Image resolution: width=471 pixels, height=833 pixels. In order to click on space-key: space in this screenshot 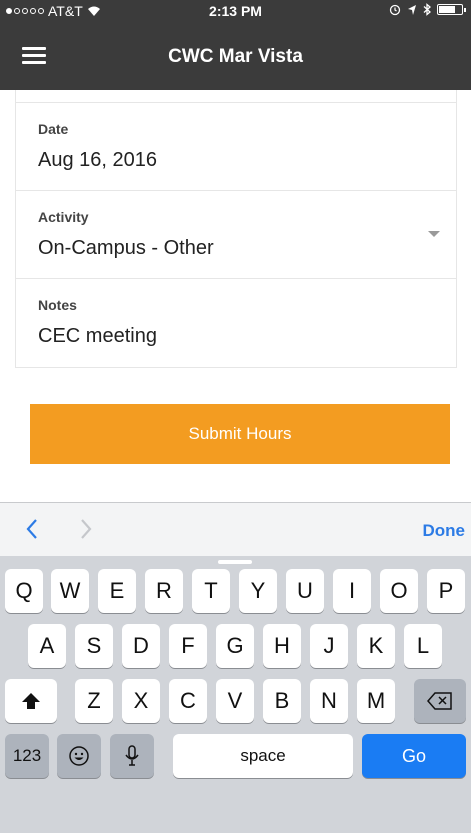, I will do `click(263, 756)`.